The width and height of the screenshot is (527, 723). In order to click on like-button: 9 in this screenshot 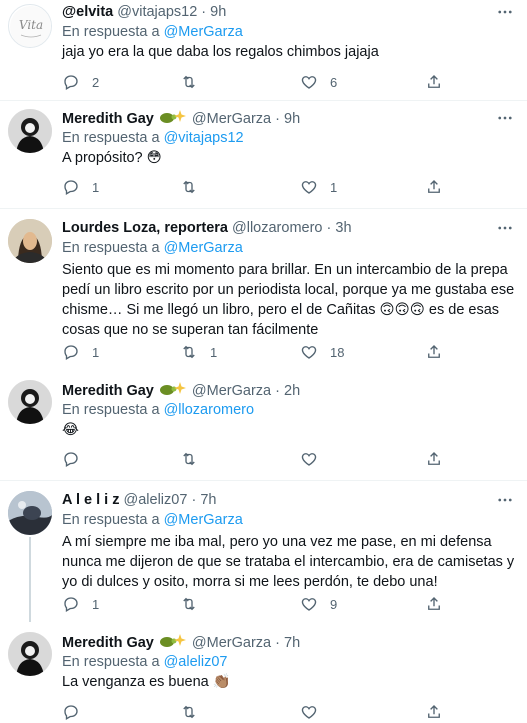, I will do `click(318, 604)`.